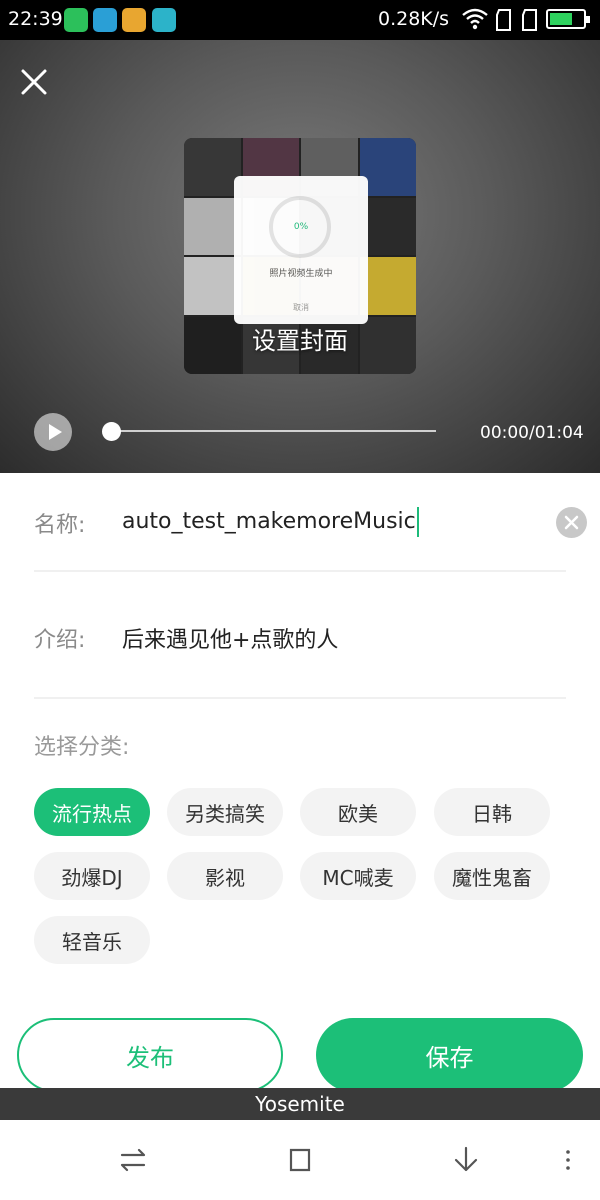 This screenshot has width=600, height=1200. I want to click on usb-icon, so click(164, 20).